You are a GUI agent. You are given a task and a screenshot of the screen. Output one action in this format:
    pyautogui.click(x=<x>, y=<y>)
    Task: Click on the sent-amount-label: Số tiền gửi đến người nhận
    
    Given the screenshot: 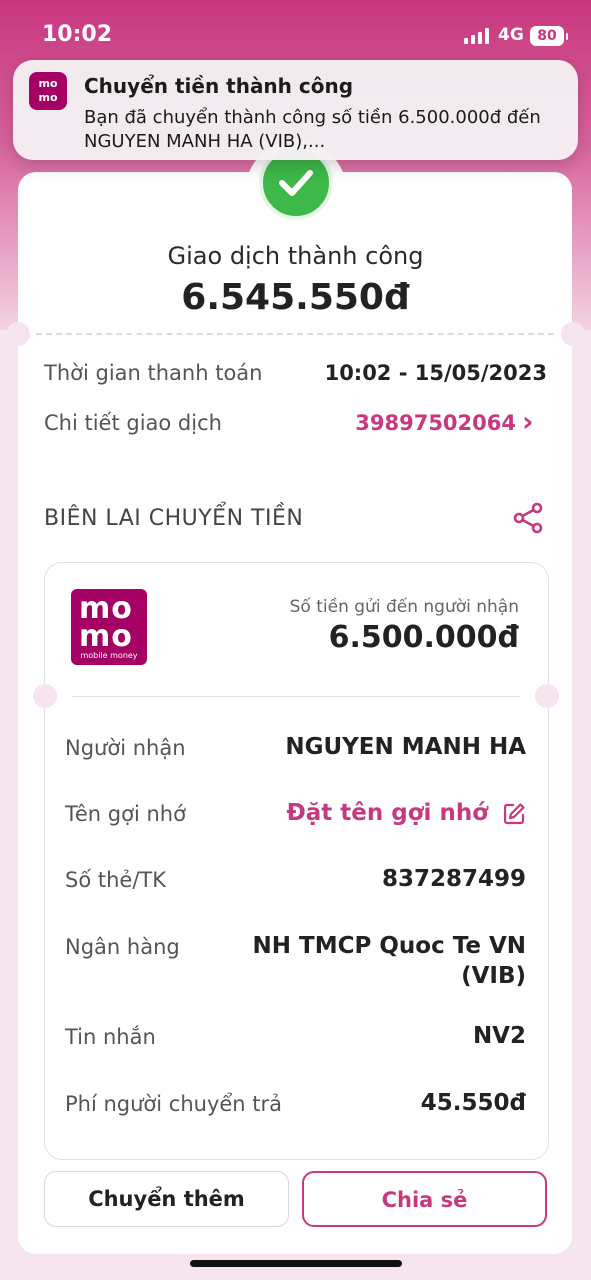 What is the action you would take?
    pyautogui.click(x=404, y=607)
    